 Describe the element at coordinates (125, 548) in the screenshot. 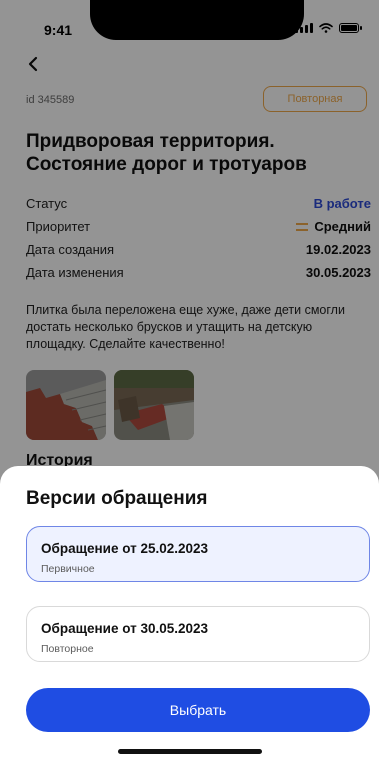

I see `option-title: Обращение от 25.02.2023` at that location.